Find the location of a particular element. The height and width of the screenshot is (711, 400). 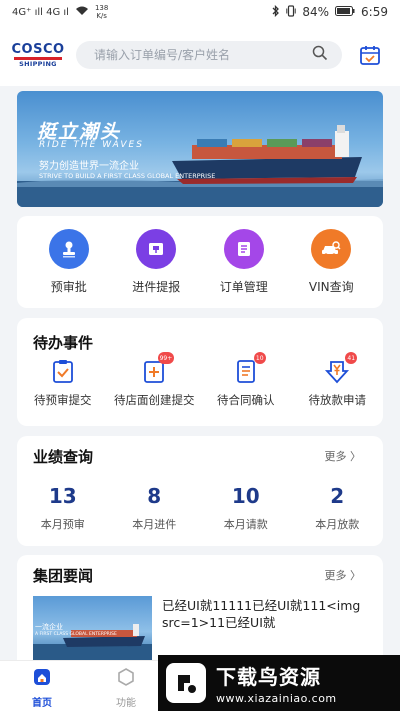

battery-percent: 84% is located at coordinates (316, 12).